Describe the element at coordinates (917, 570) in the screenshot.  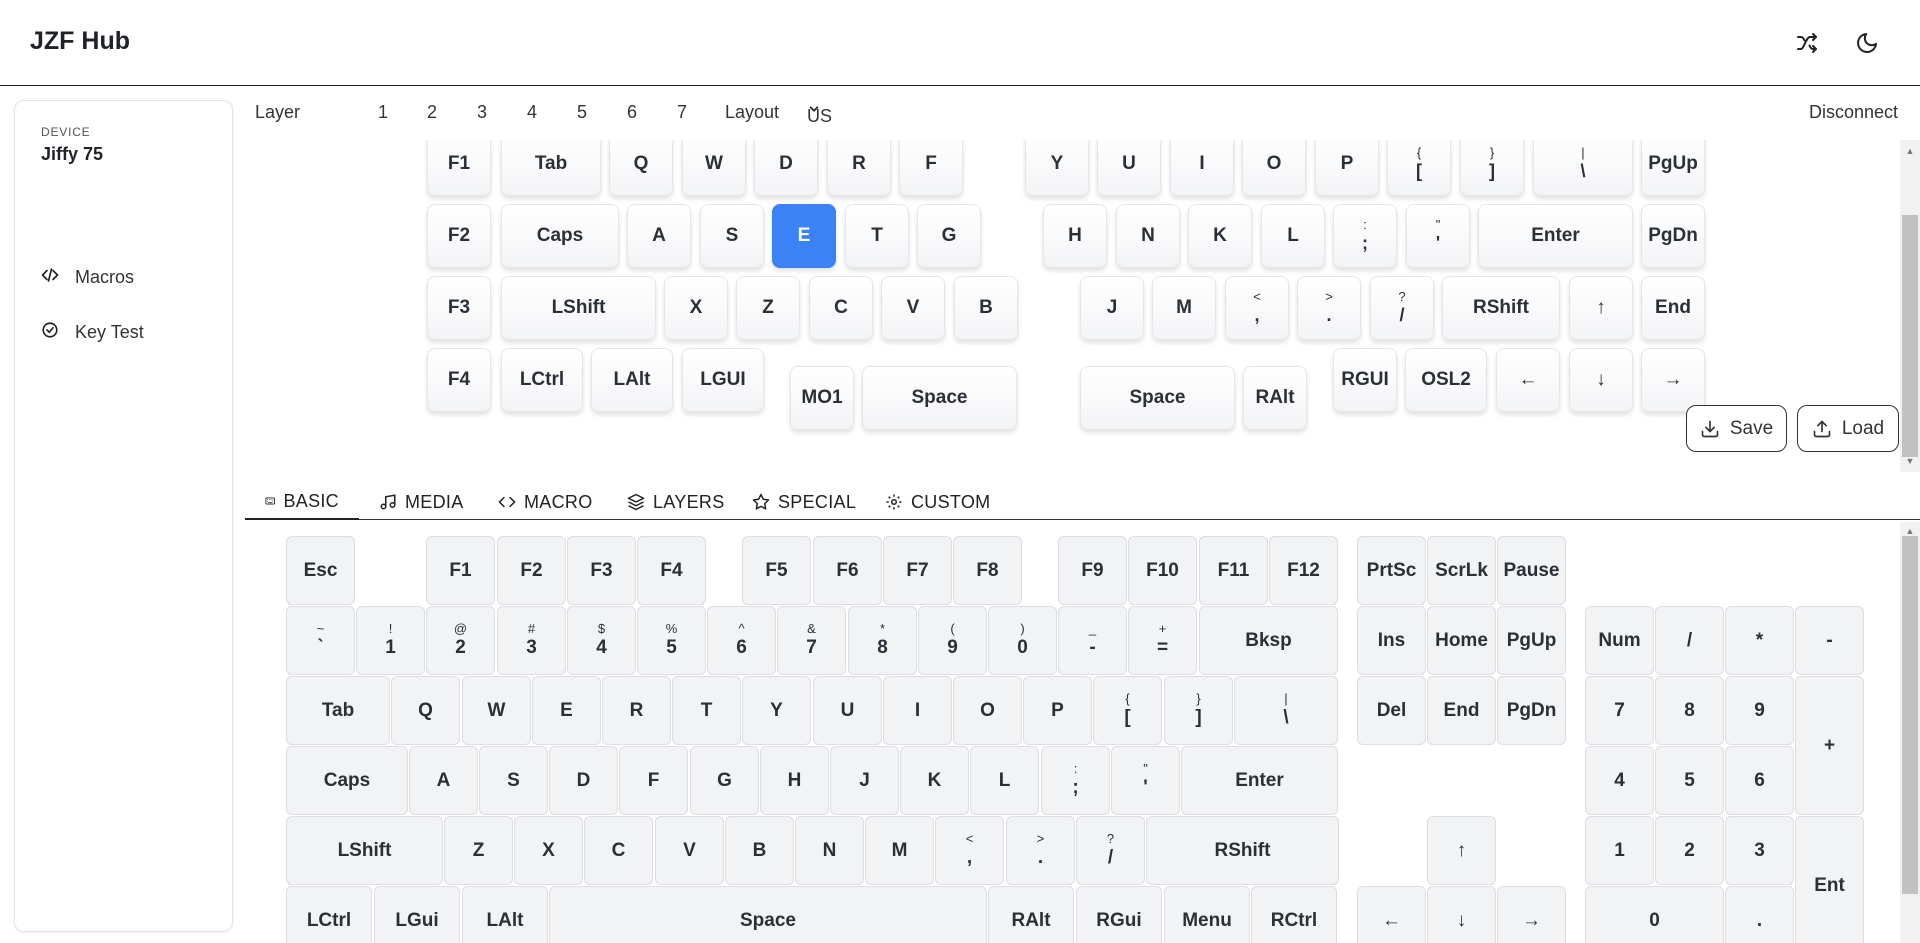
I see `palette-key: F7` at that location.